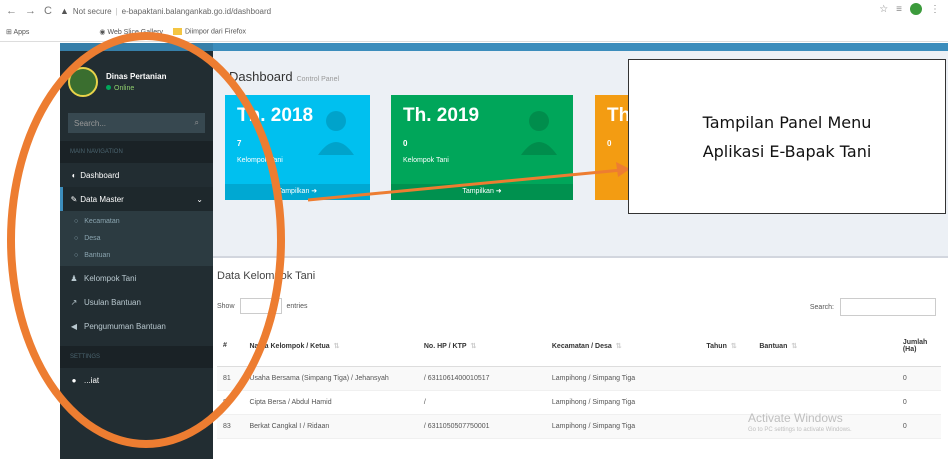 Image resolution: width=948 pixels, height=459 pixels. What do you see at coordinates (935, 9) in the screenshot?
I see `menu-icon: ⋮` at bounding box center [935, 9].